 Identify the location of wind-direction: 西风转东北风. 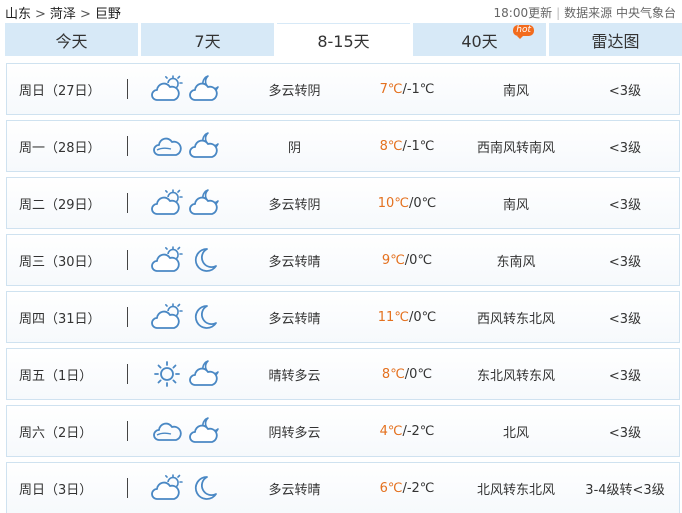
(515, 319).